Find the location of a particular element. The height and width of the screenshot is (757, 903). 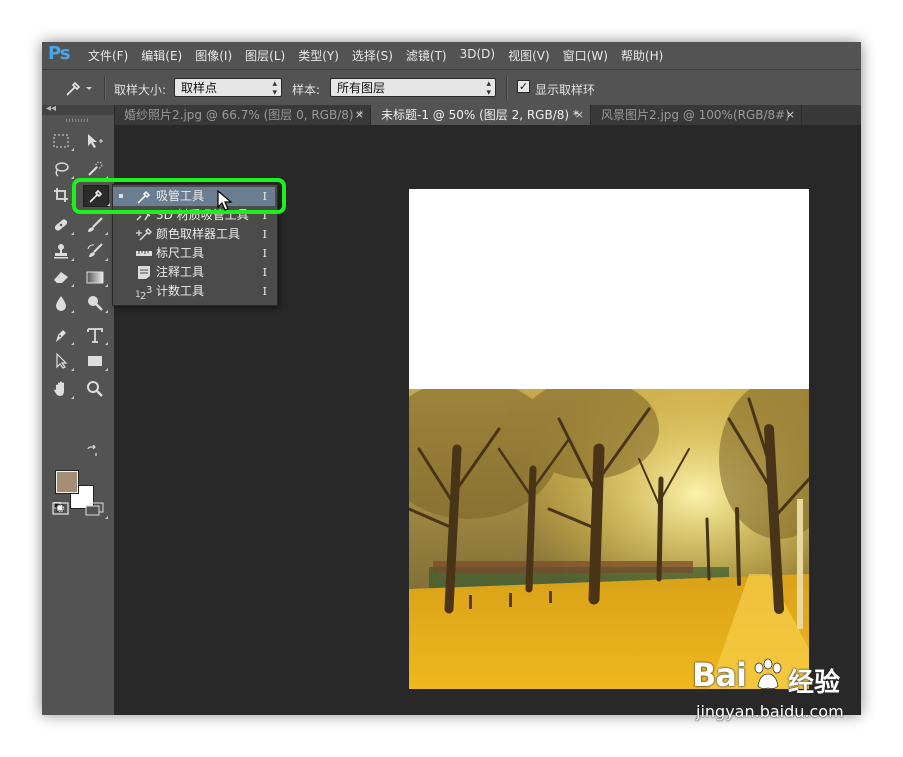

hand-icon is located at coordinates (59, 388).